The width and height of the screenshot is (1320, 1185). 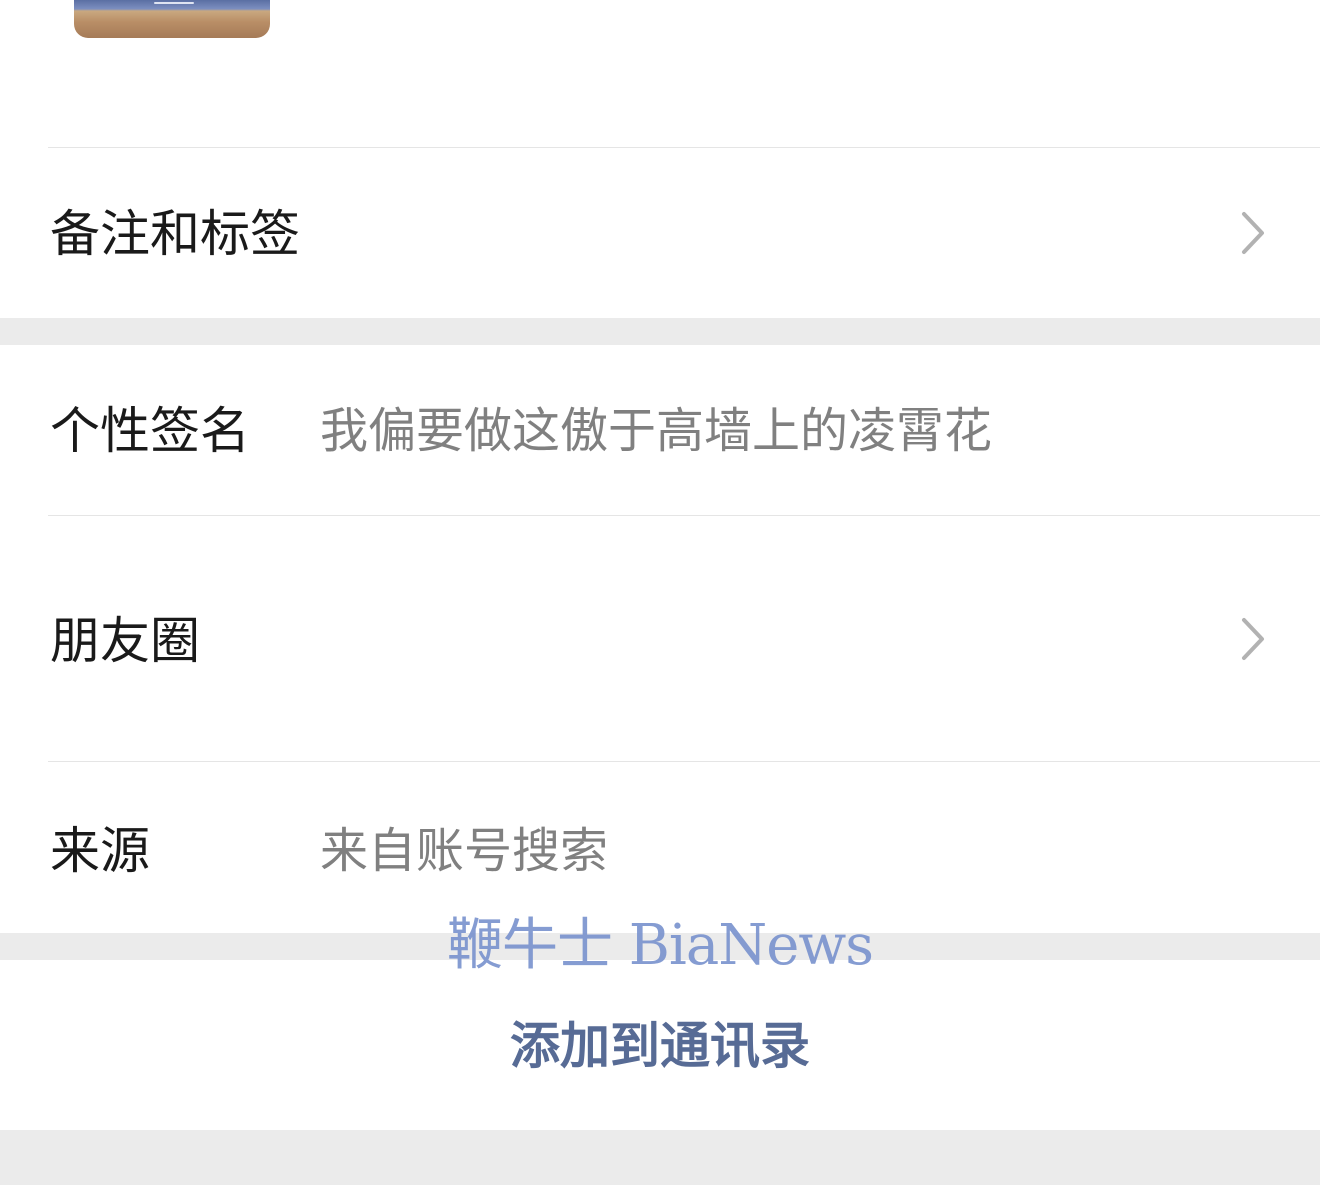 What do you see at coordinates (656, 431) in the screenshot?
I see `signature-value: 我偏要做这傲于高墙上的凌霄花` at bounding box center [656, 431].